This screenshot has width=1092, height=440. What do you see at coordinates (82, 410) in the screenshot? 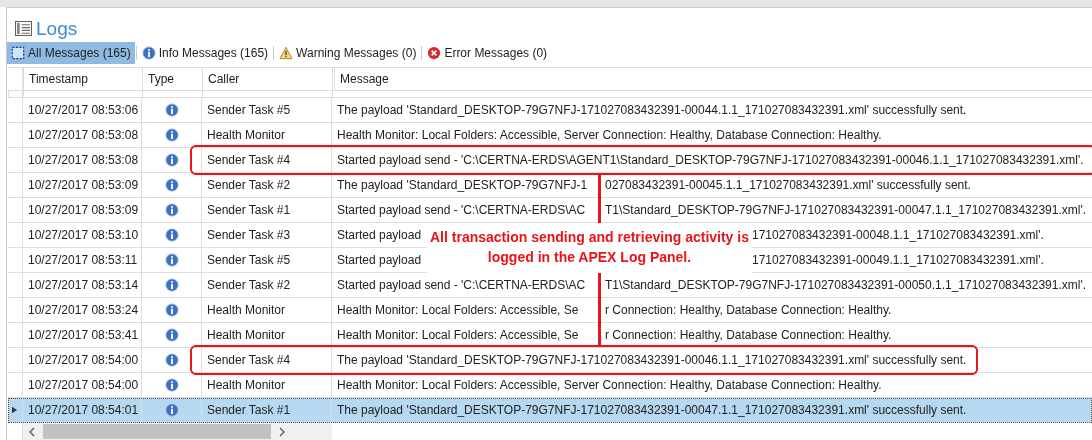
I see `table-cell: 10/27/2017 08:54:01` at bounding box center [82, 410].